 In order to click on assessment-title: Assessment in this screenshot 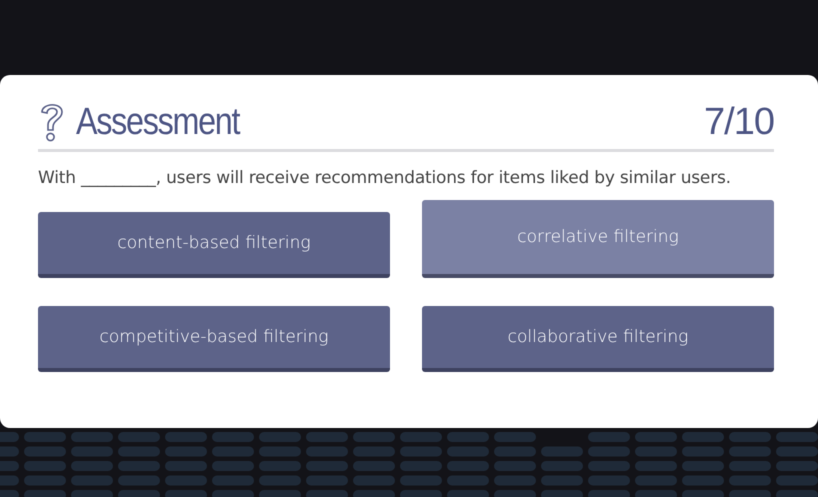, I will do `click(158, 122)`.